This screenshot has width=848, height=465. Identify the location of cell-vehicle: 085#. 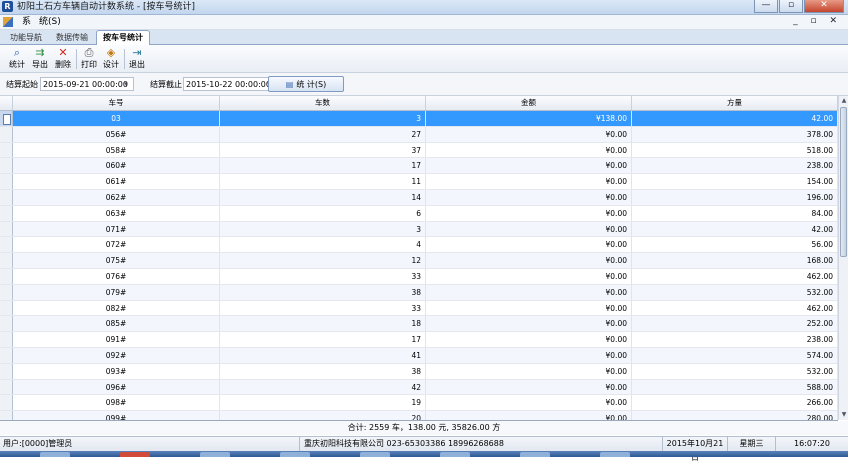
(116, 324).